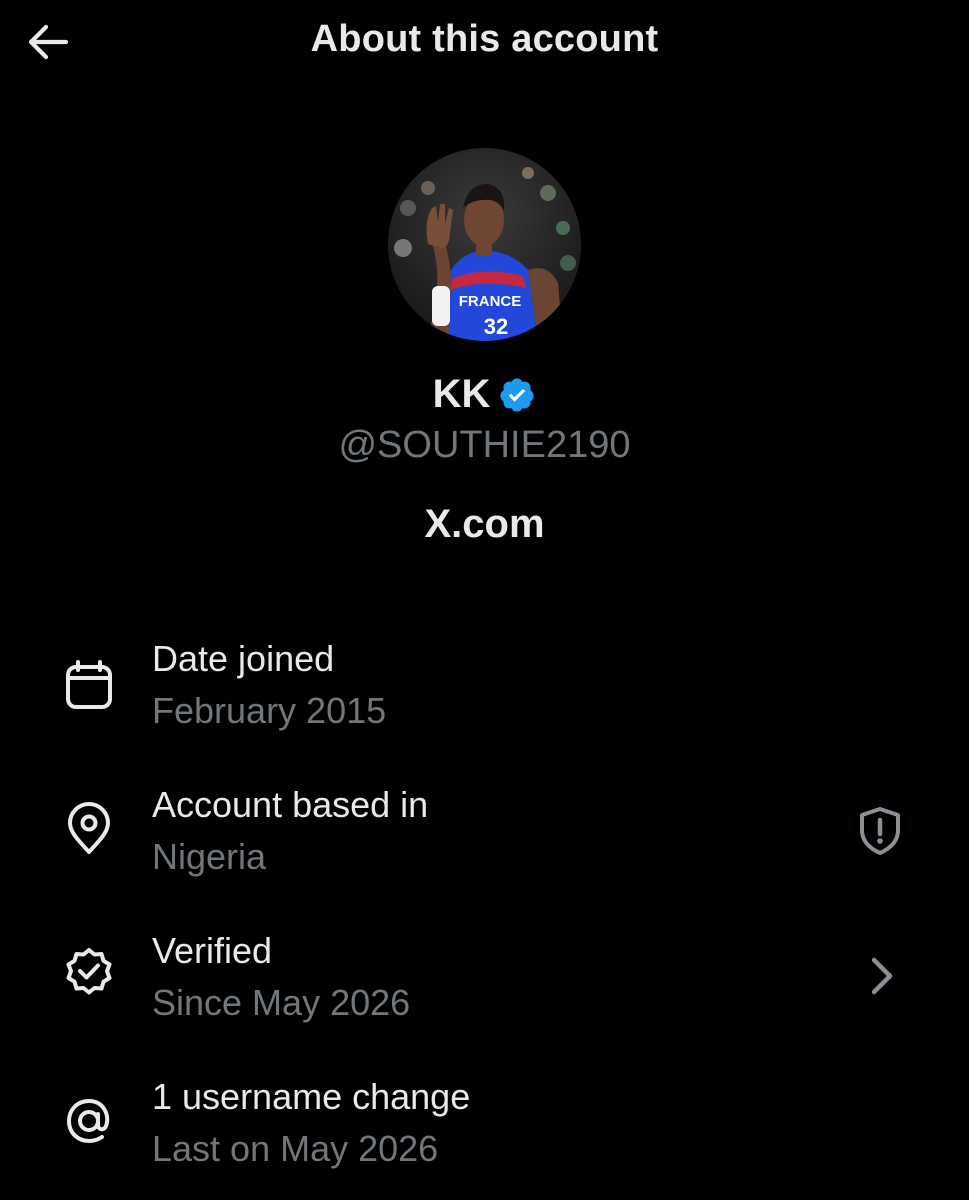 This screenshot has width=969, height=1200. Describe the element at coordinates (484, 1128) in the screenshot. I see `info-row-username-change: 1 username change Last on May 2026` at that location.